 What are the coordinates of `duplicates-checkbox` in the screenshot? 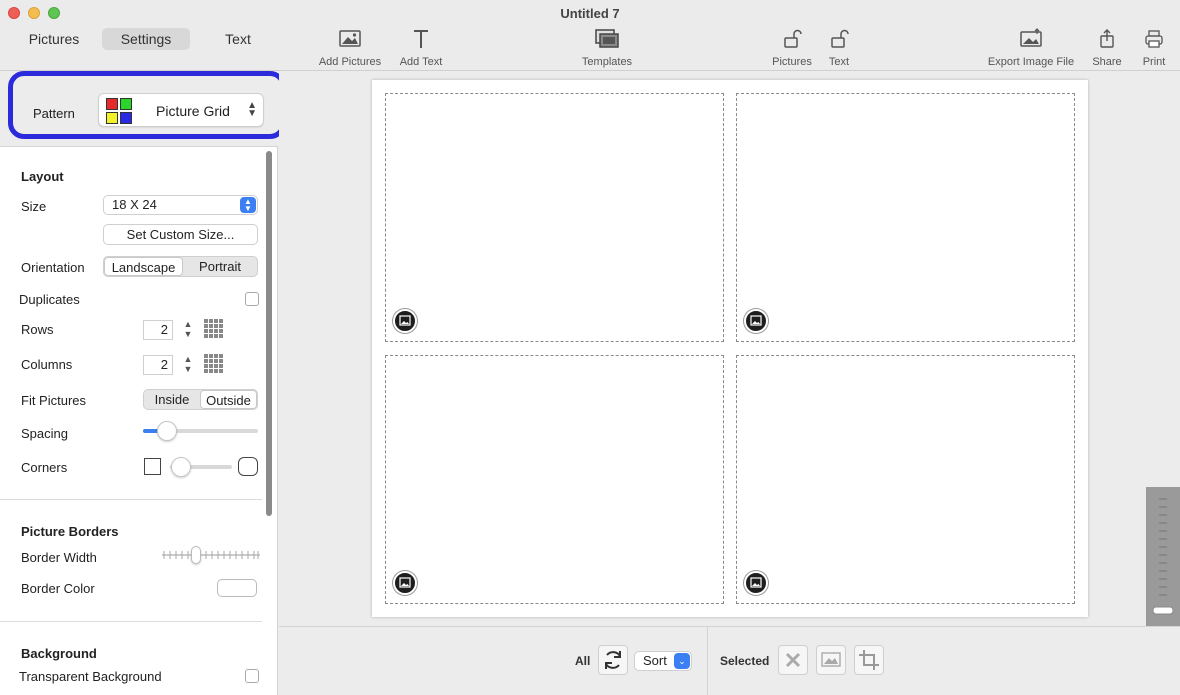 It's located at (252, 299).